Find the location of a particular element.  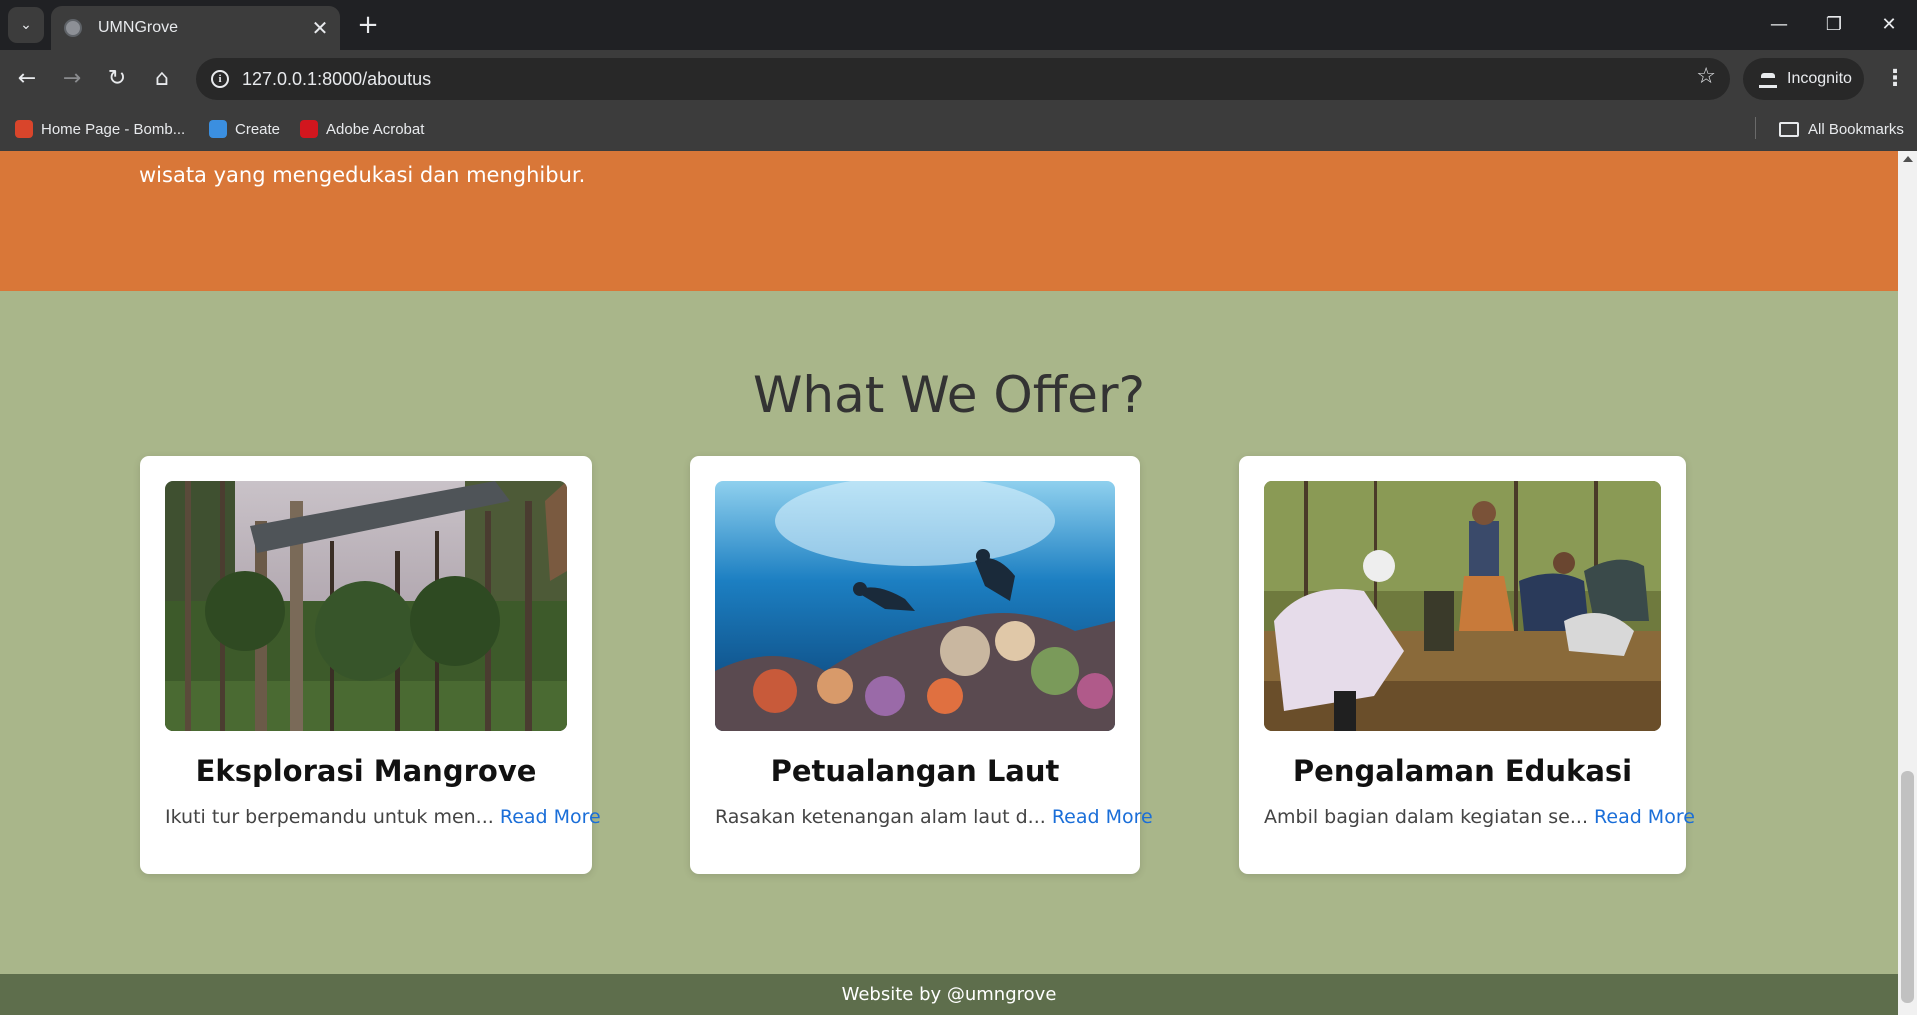

tab-strip: ⌄ UMNGrove ✕ + — ❐ ✕ is located at coordinates (958, 25).